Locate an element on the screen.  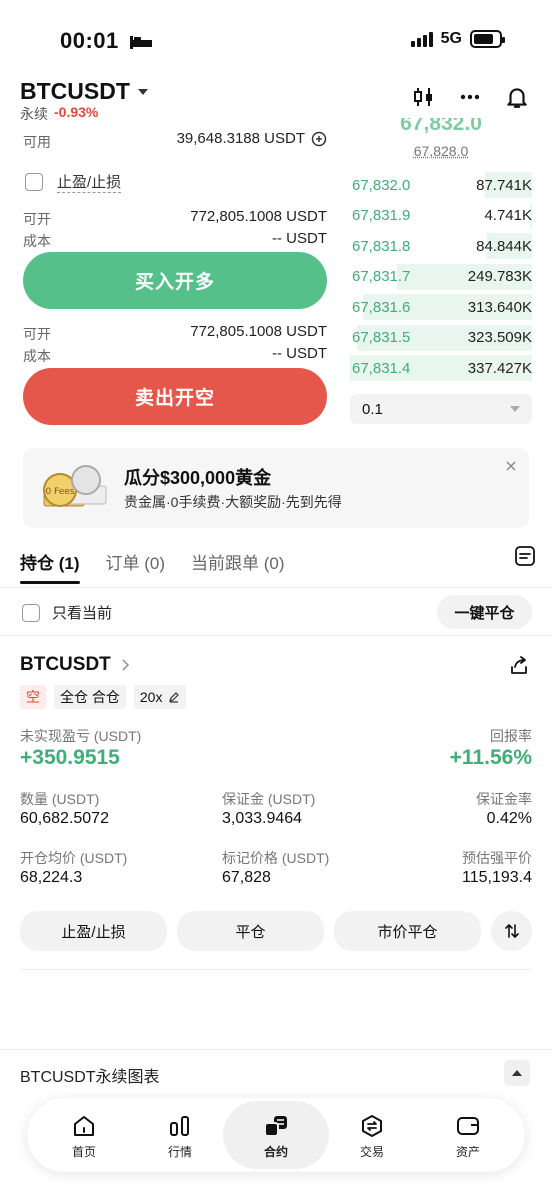
status-indicators: 5G is located at coordinates (457, 39).